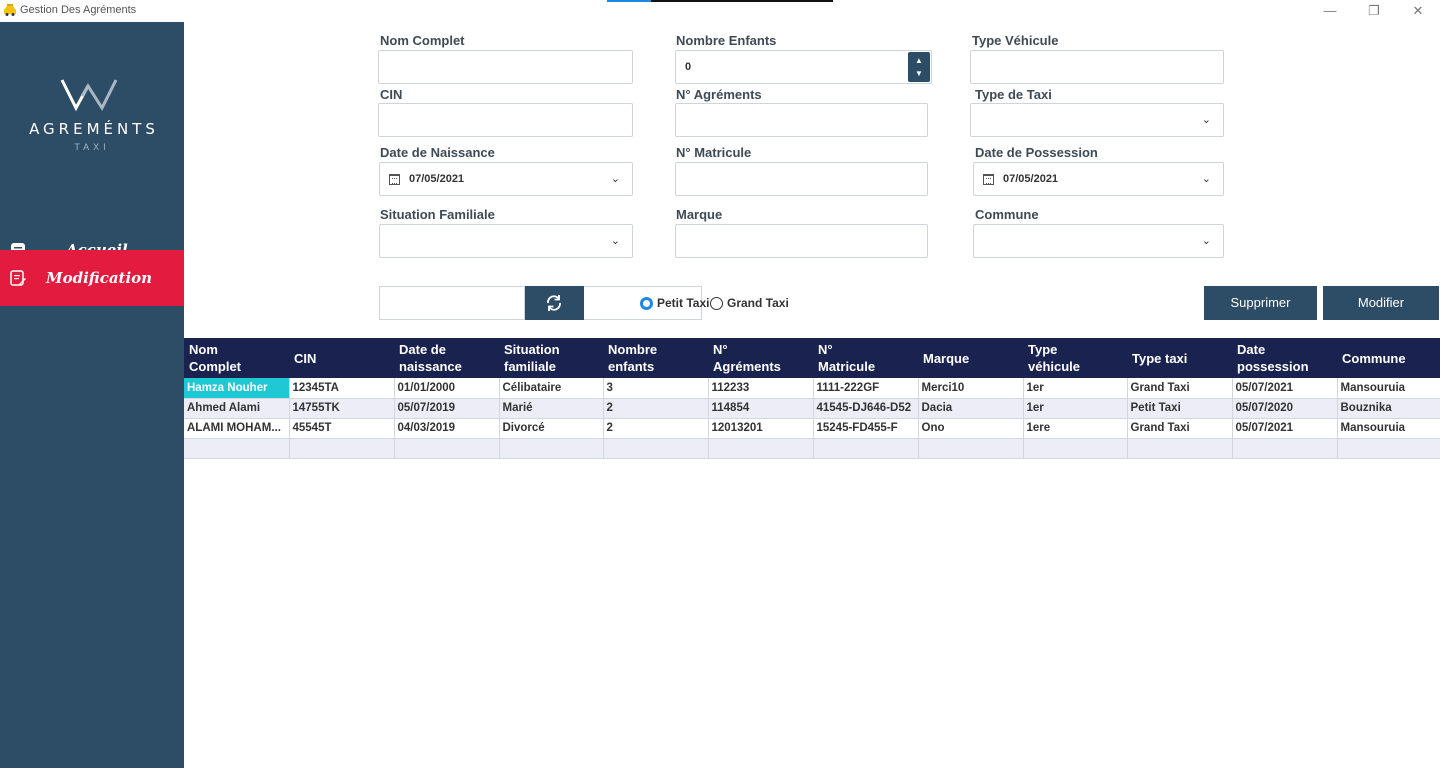 The height and width of the screenshot is (768, 1440). I want to click on column-header: N° Agréments, so click(760, 358).